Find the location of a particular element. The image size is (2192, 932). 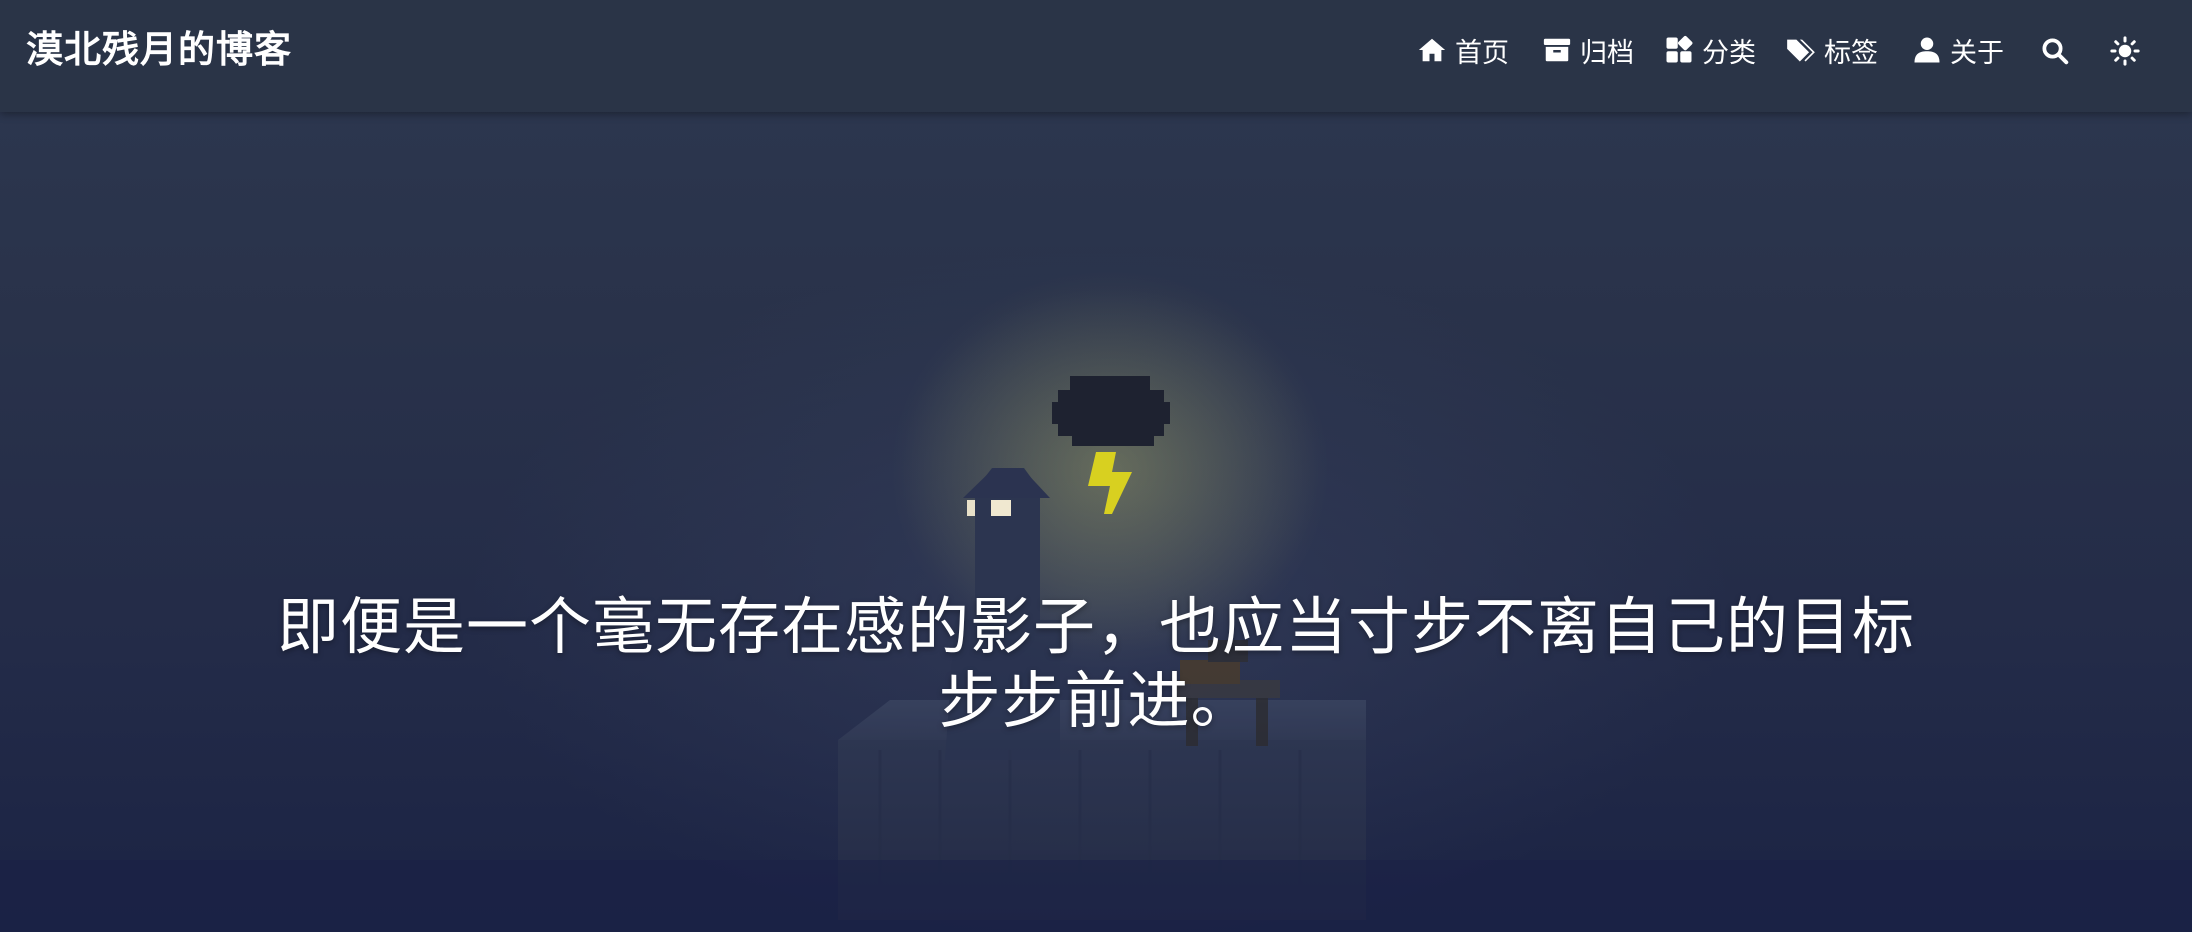

nav-item-label: 分类 is located at coordinates (1729, 53).